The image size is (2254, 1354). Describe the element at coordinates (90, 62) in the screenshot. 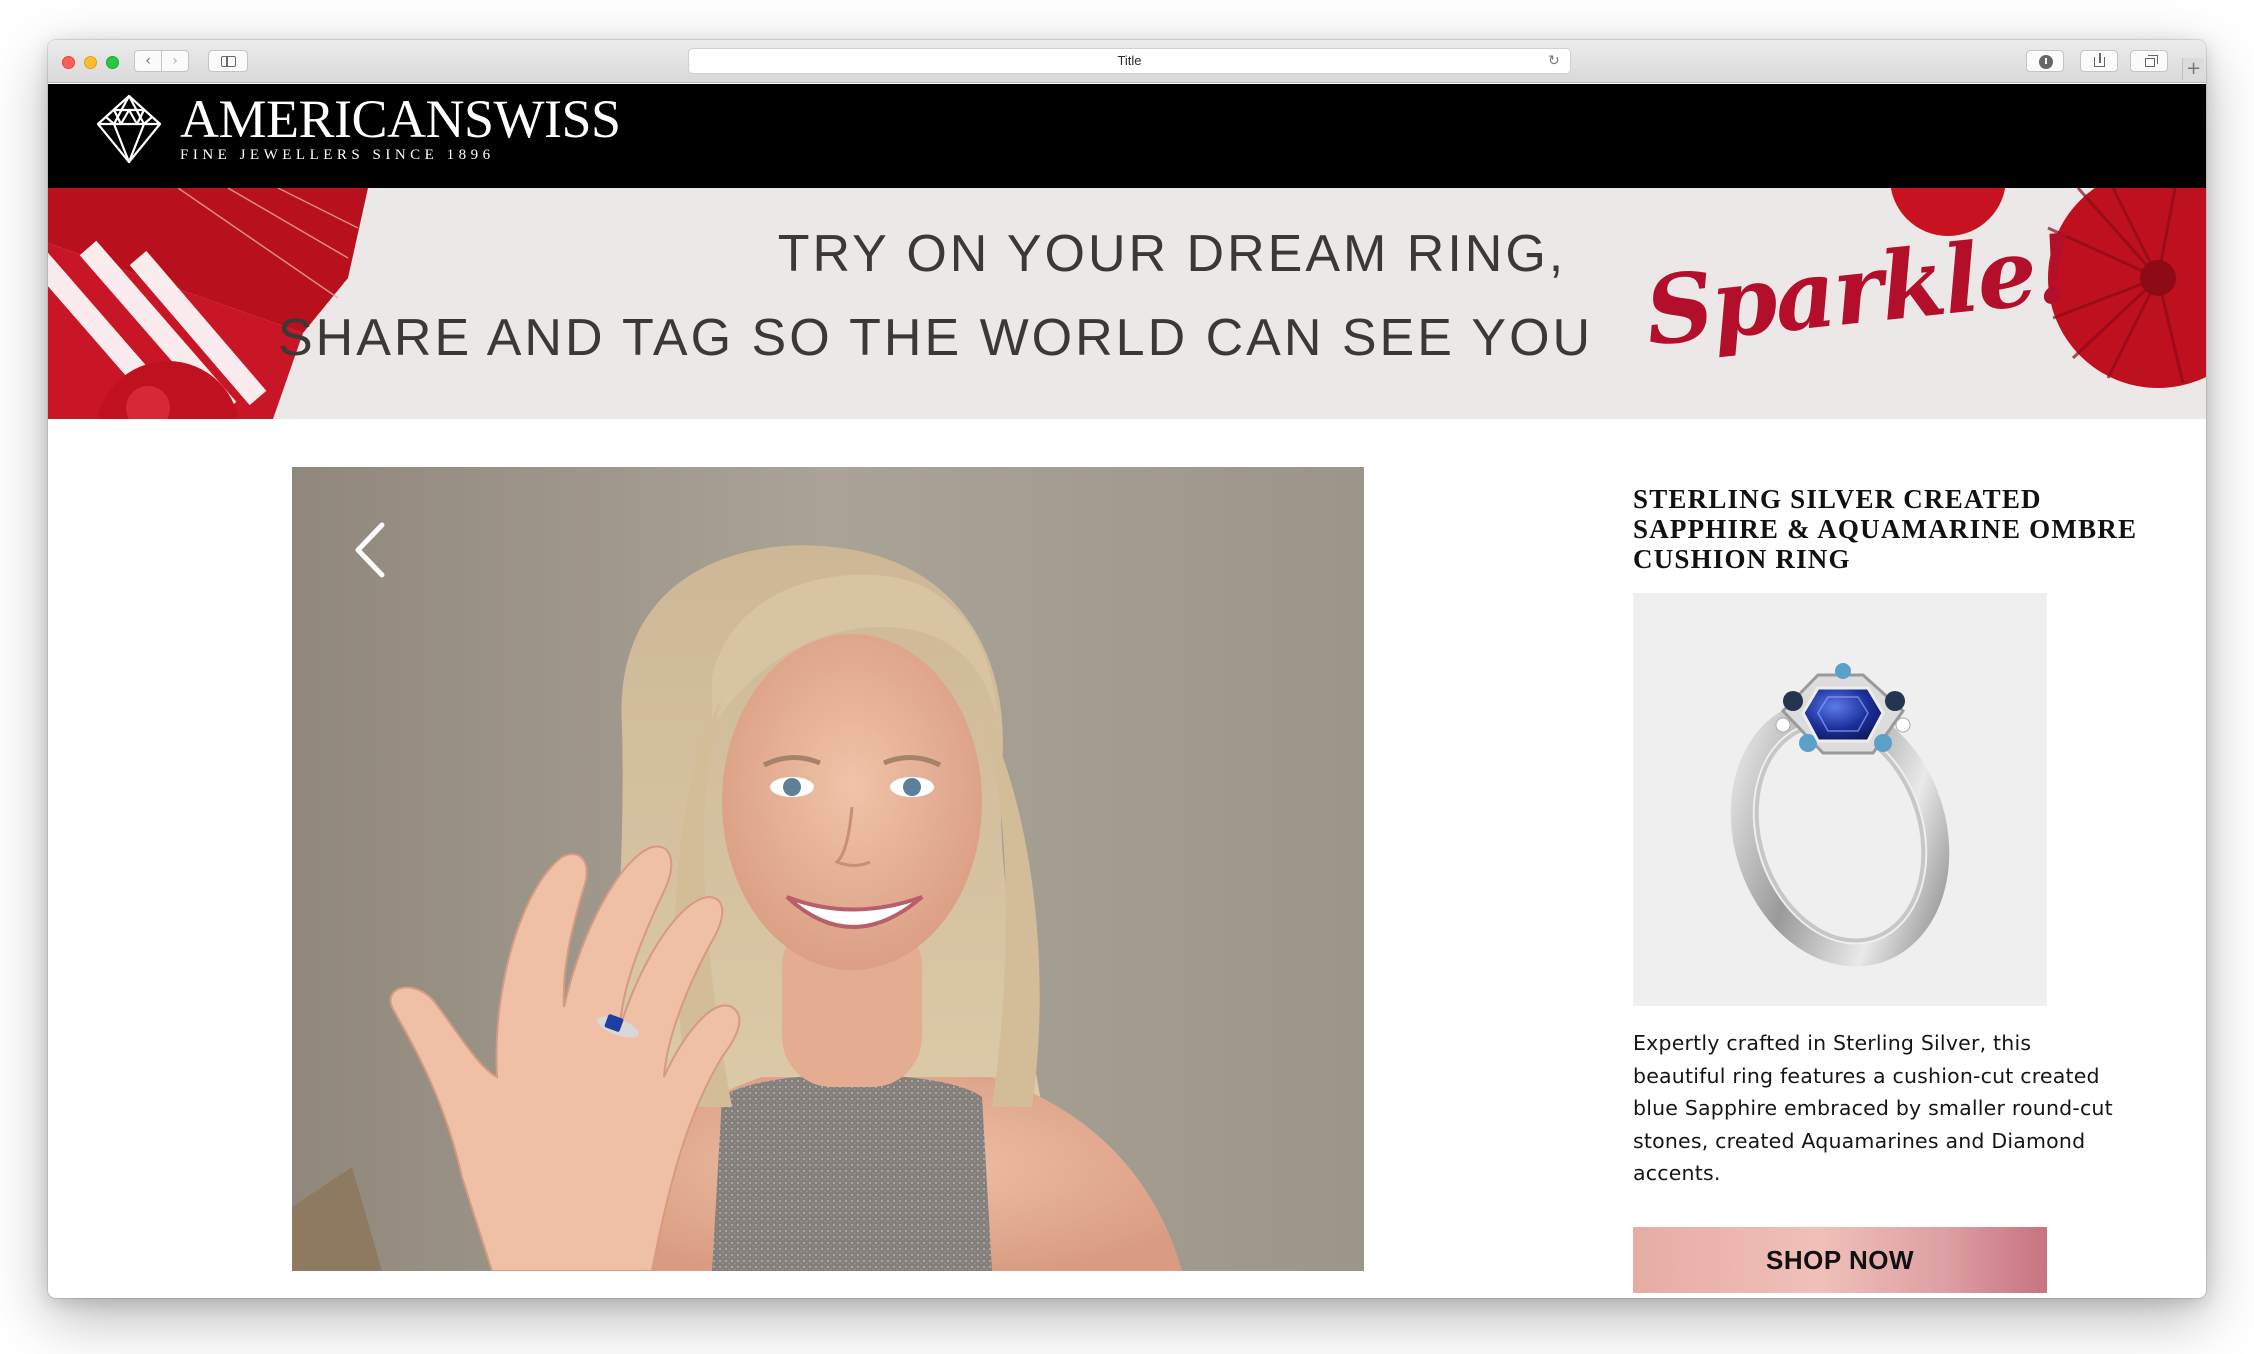

I see `minimize-window-button` at that location.